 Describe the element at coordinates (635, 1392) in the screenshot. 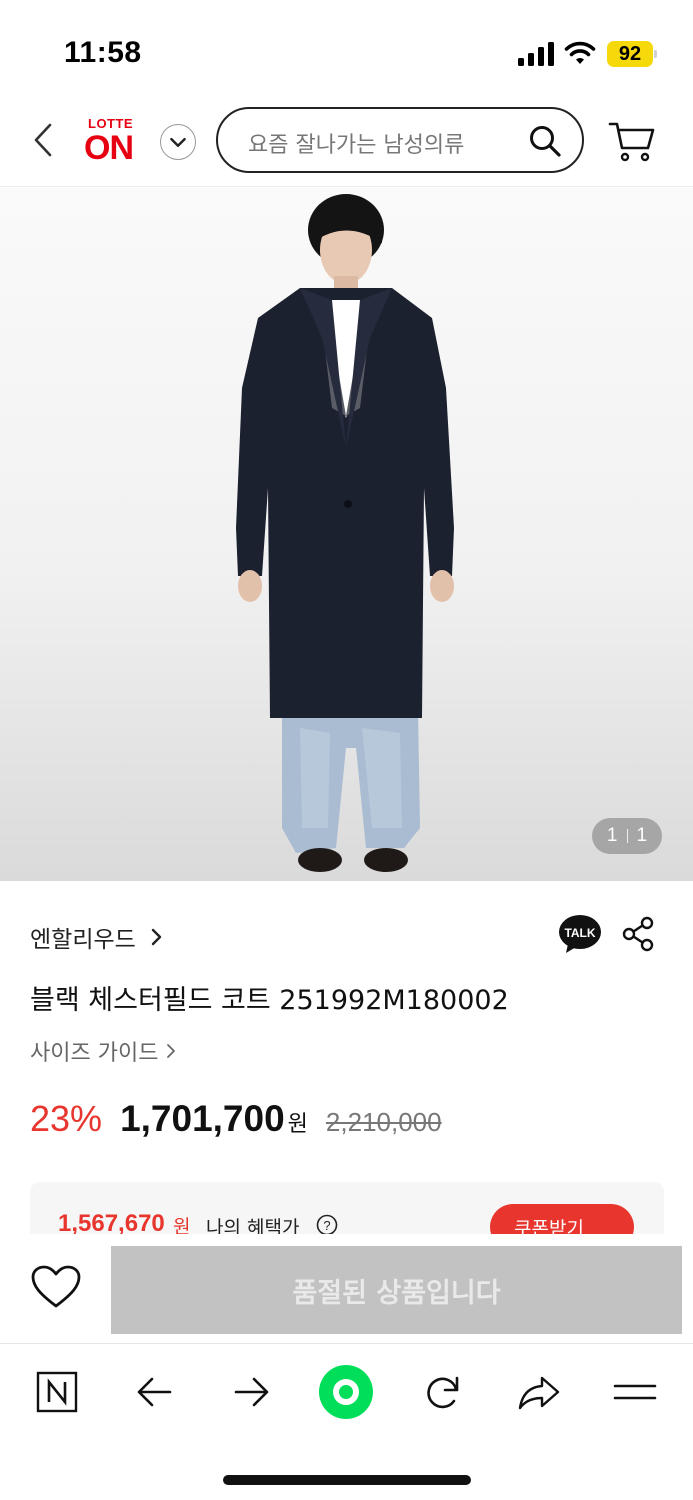

I see `menu-icon` at that location.